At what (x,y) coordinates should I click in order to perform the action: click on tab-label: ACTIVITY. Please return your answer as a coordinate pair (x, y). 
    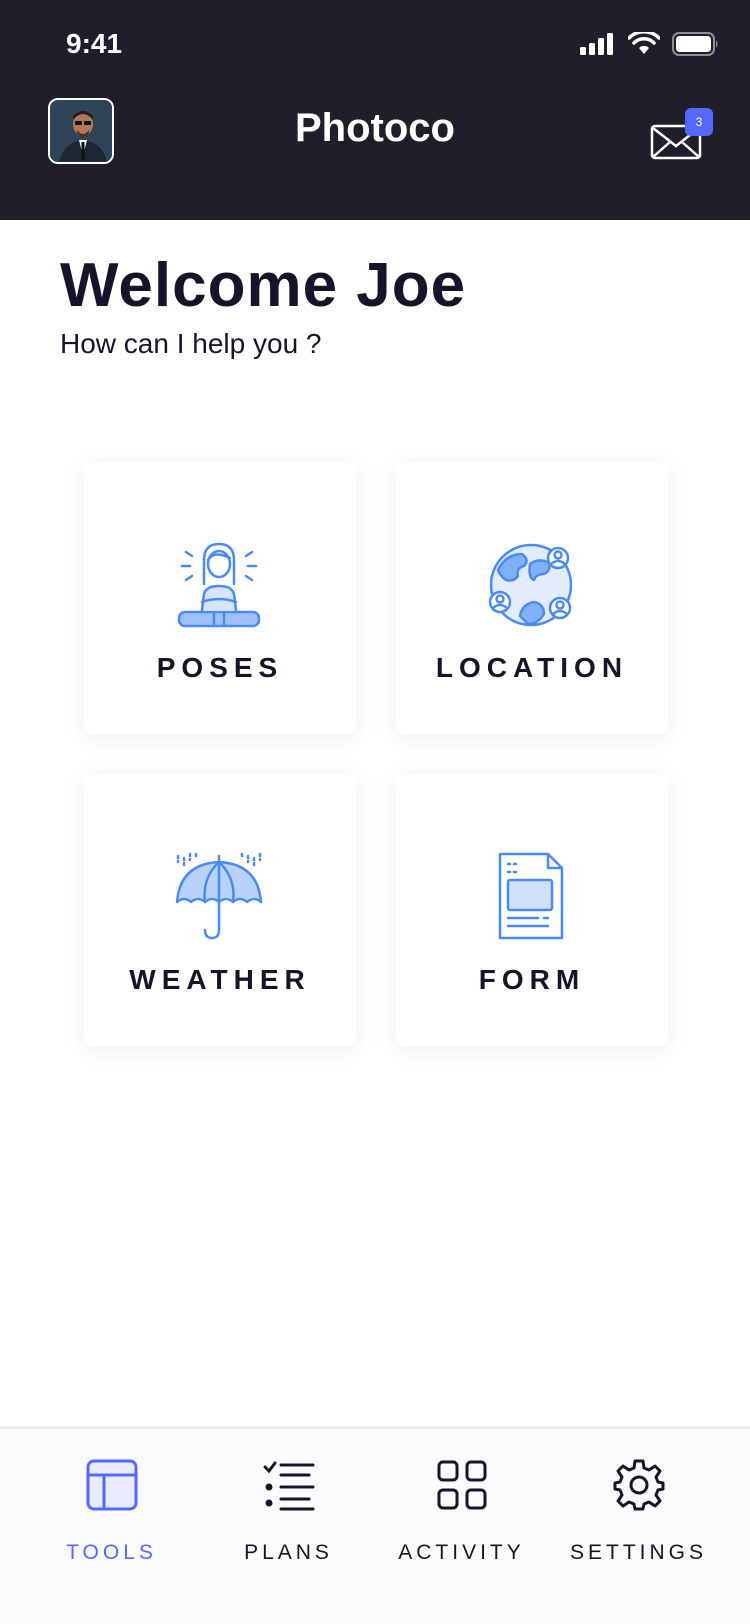
    Looking at the image, I should click on (461, 1552).